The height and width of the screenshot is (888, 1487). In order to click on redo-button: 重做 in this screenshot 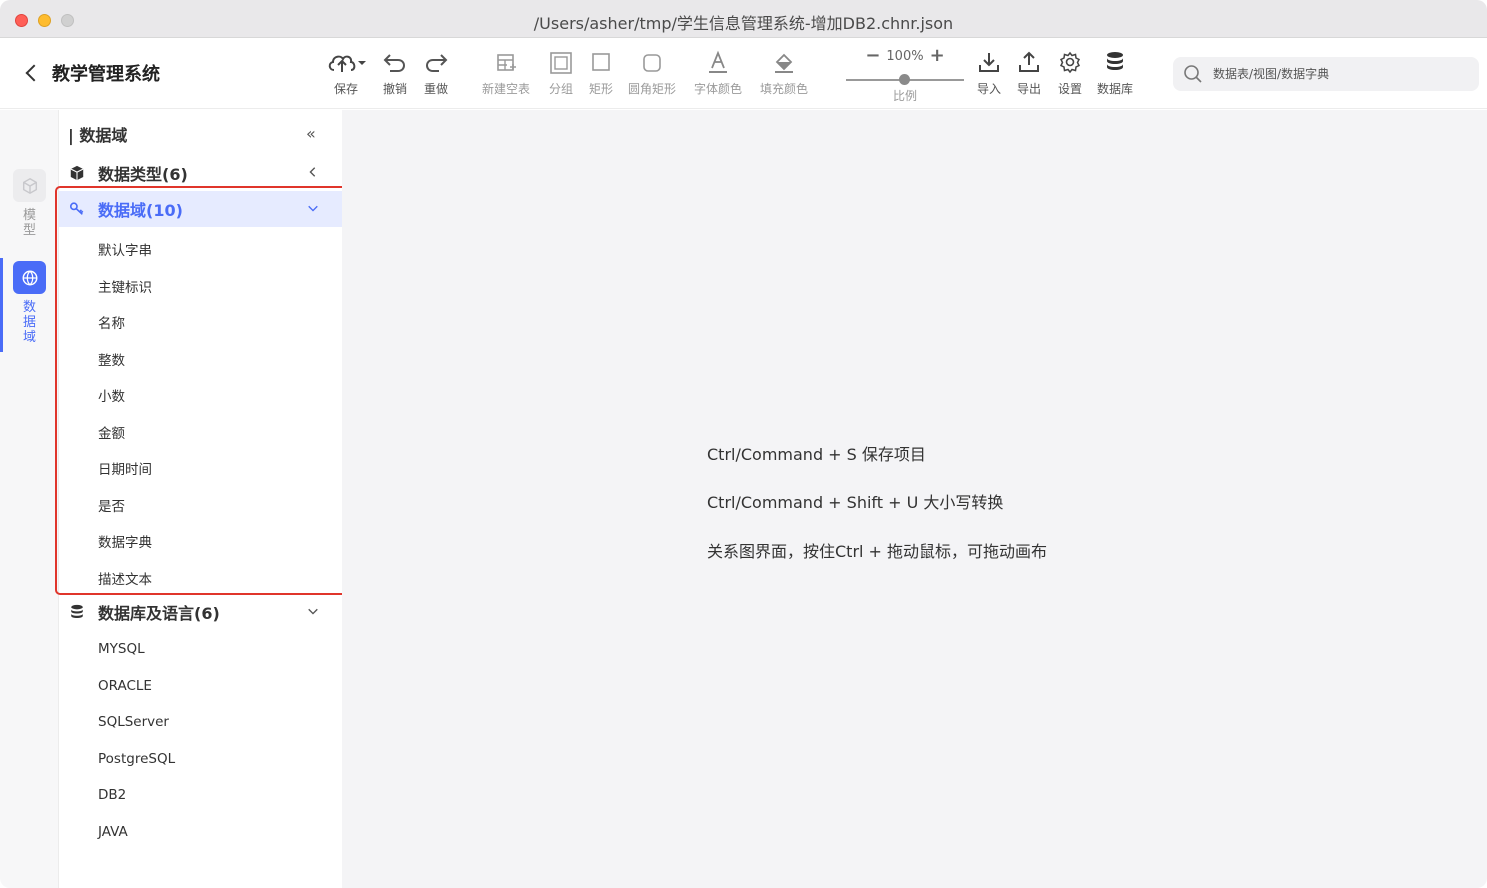, I will do `click(436, 73)`.